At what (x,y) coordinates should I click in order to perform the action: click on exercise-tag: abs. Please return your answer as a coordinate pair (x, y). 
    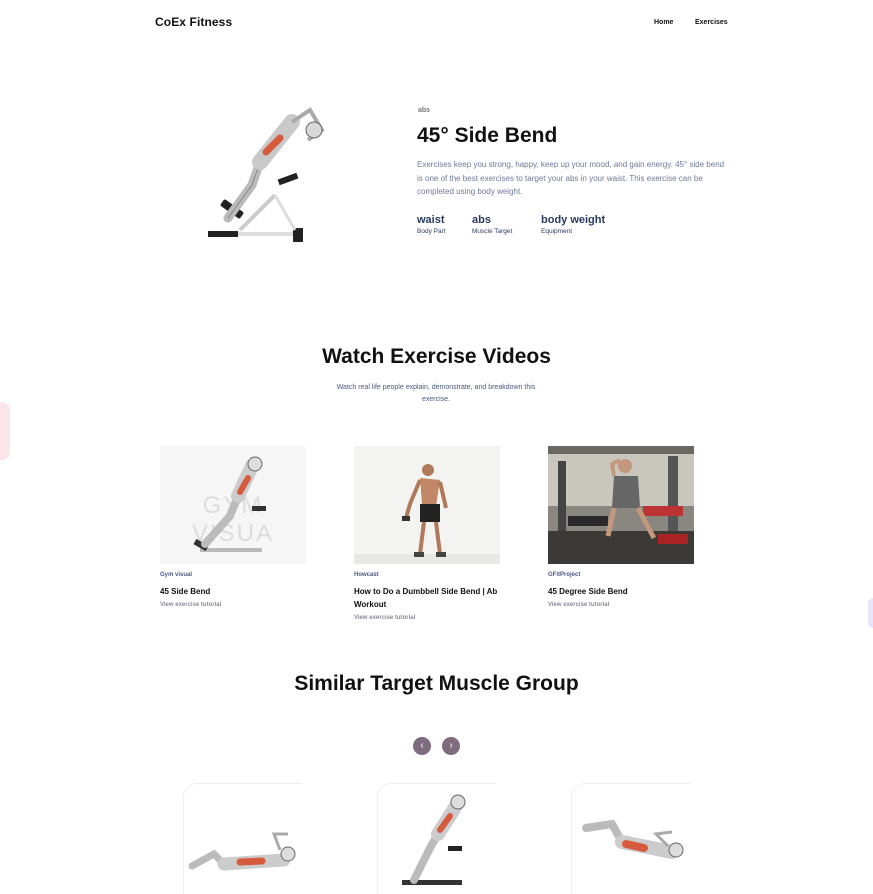
    Looking at the image, I should click on (424, 110).